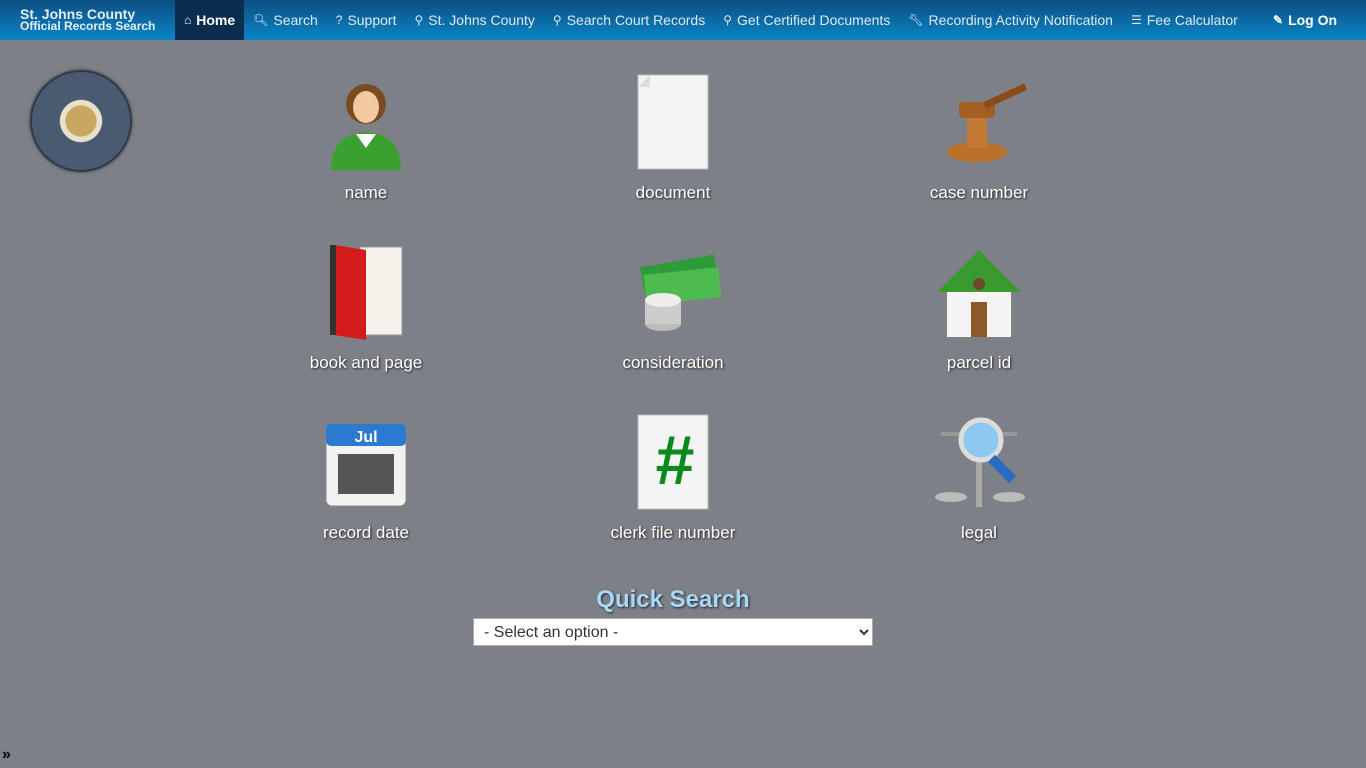  What do you see at coordinates (673, 192) in the screenshot?
I see `tile-label: document` at bounding box center [673, 192].